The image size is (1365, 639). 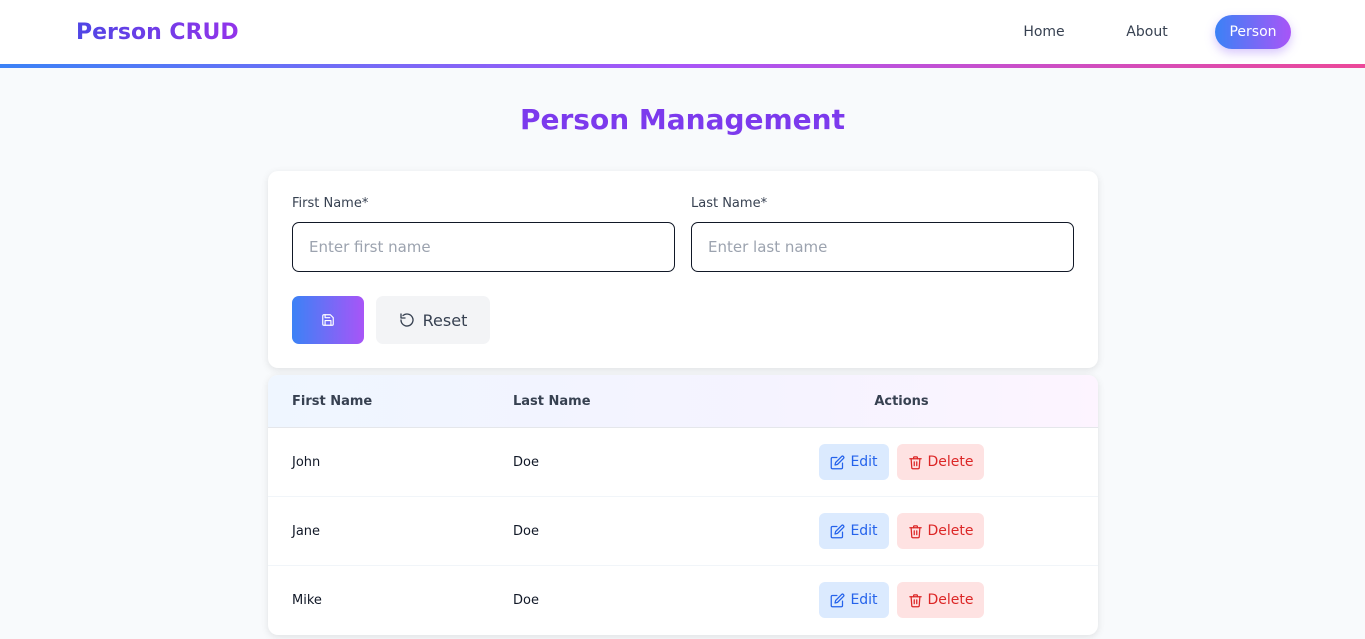 What do you see at coordinates (729, 203) in the screenshot?
I see `last-name-label: Last Name*` at bounding box center [729, 203].